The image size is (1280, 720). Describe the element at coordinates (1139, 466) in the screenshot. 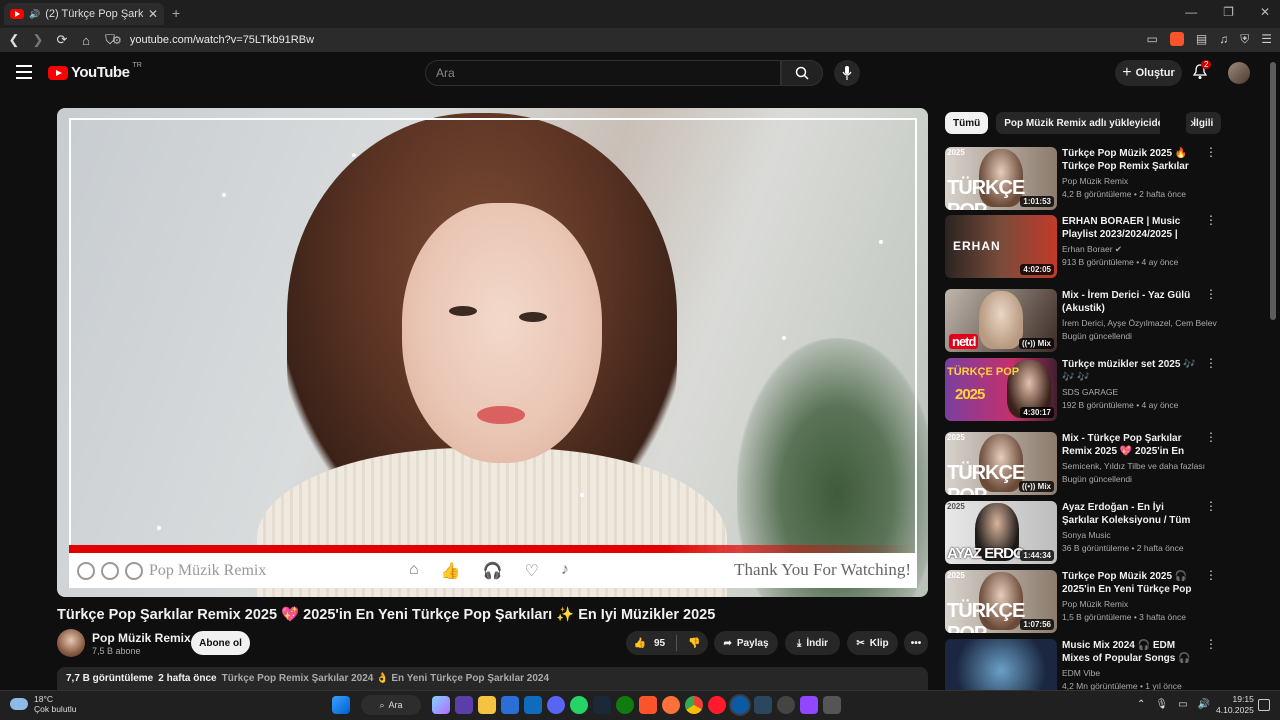

I see `reco-channel: Semicenk, Yıldız Tilbe ve daha fazlası` at that location.